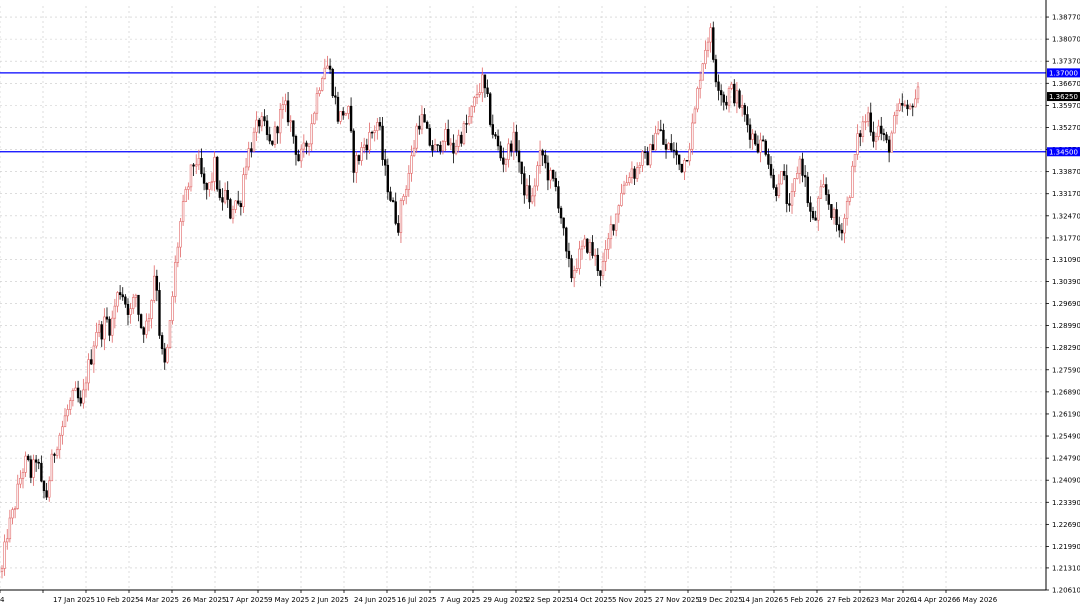 This screenshot has height=612, width=1080. I want to click on y-tick-label: 1.31770, so click(1066, 238).